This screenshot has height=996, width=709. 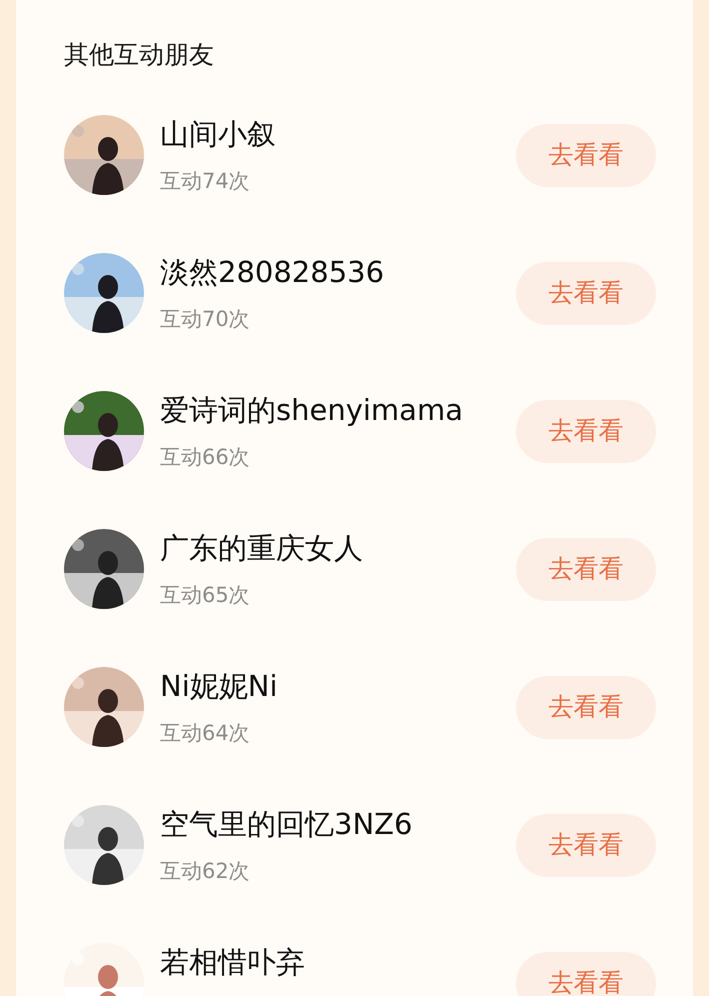 What do you see at coordinates (262, 548) in the screenshot?
I see `friend-name: 广东的重庆女人` at bounding box center [262, 548].